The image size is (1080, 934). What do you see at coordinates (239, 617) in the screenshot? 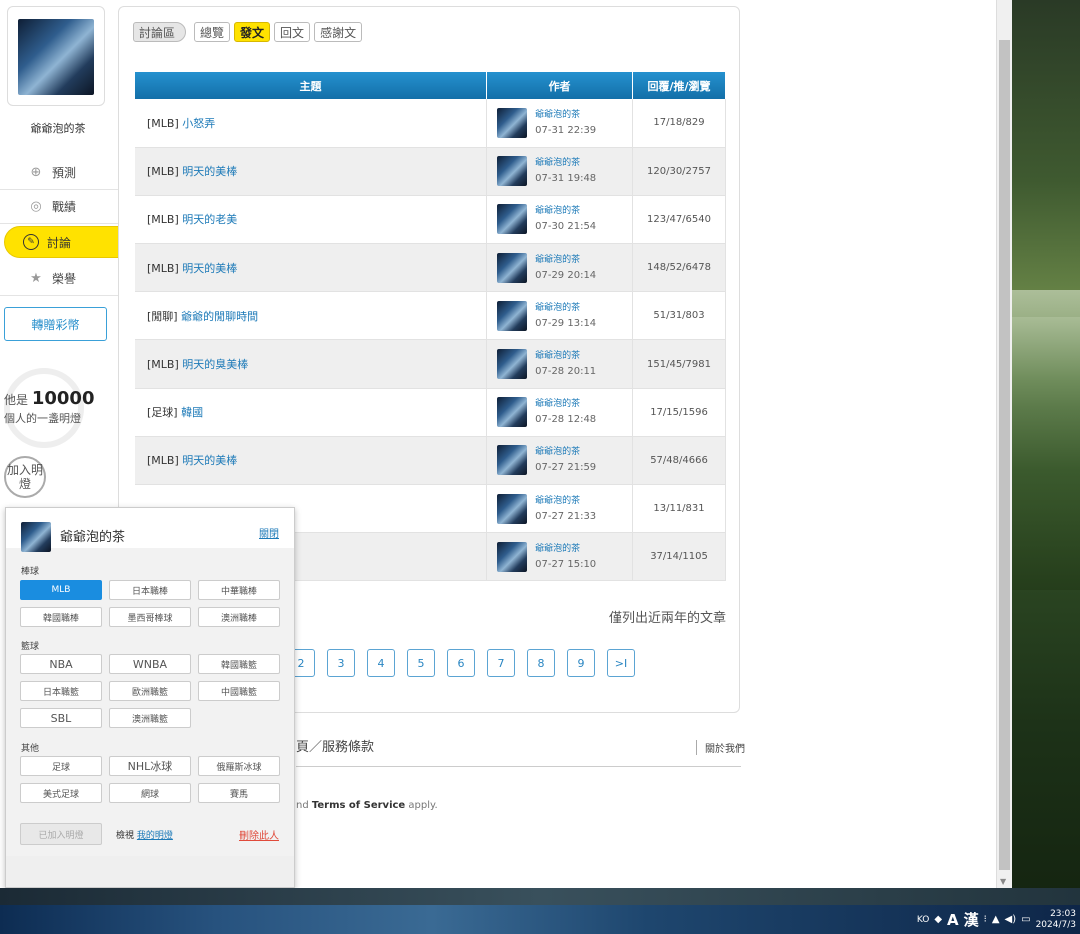
I see `league-option: 澳洲職棒` at bounding box center [239, 617].